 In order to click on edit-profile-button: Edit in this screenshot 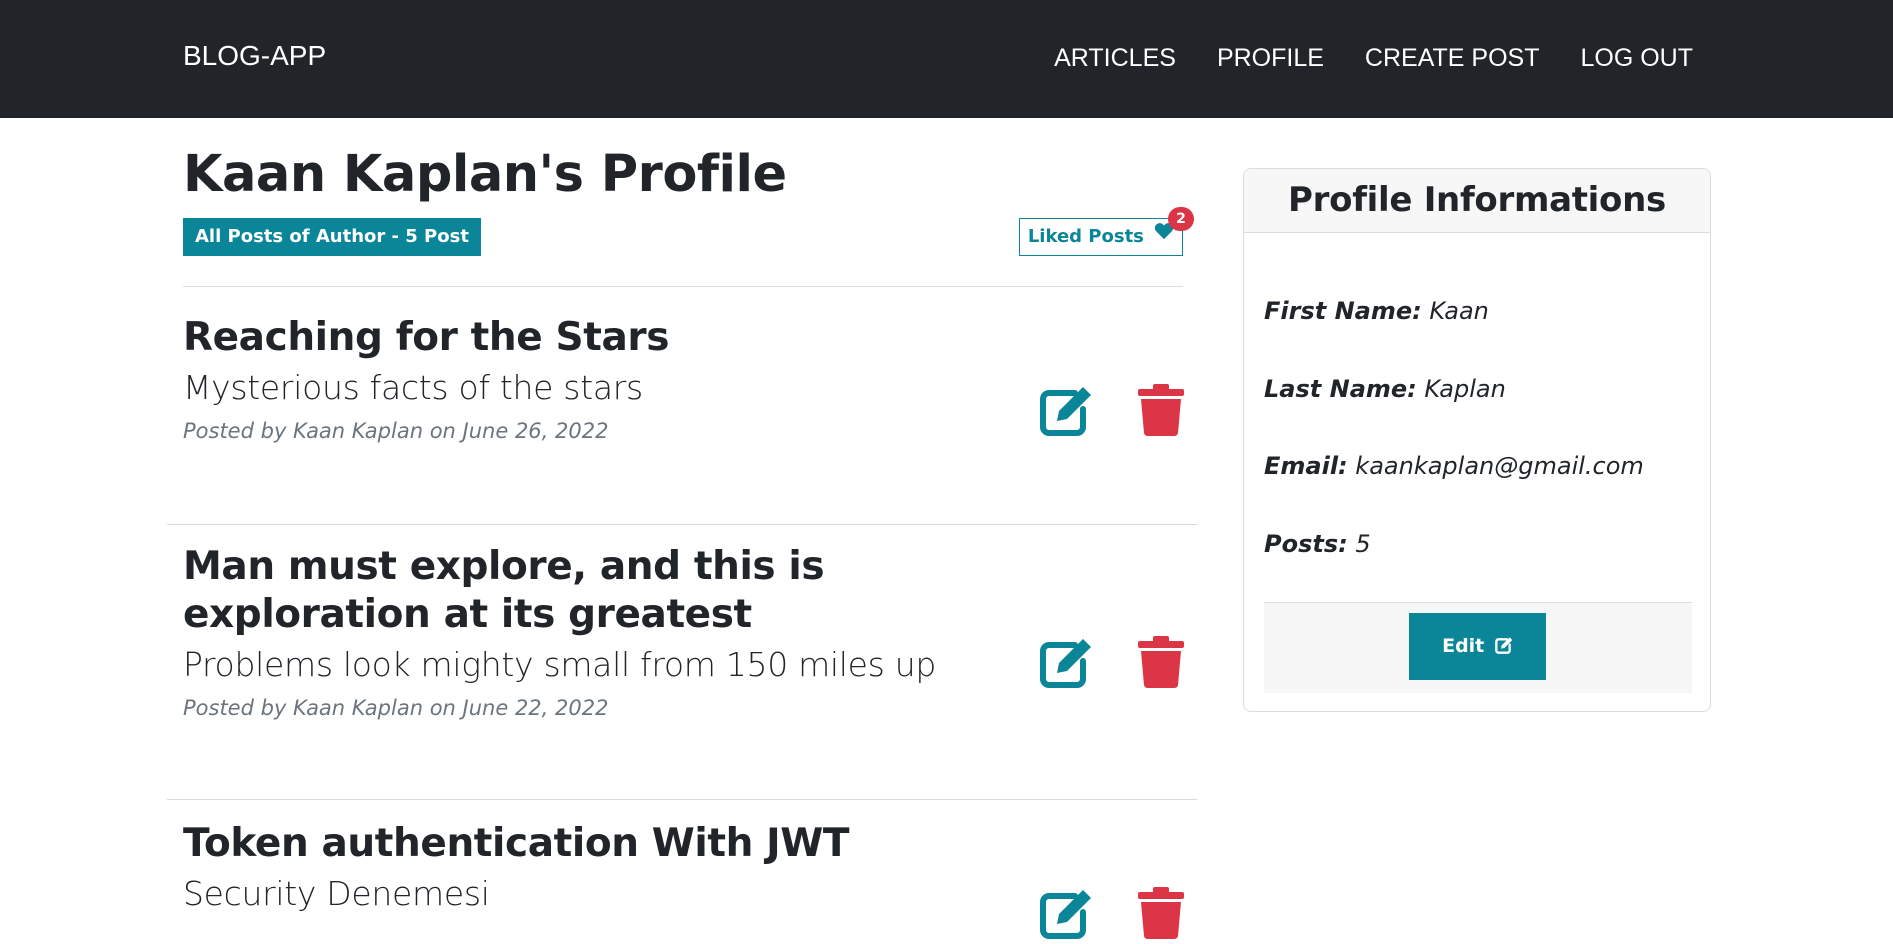, I will do `click(1477, 646)`.